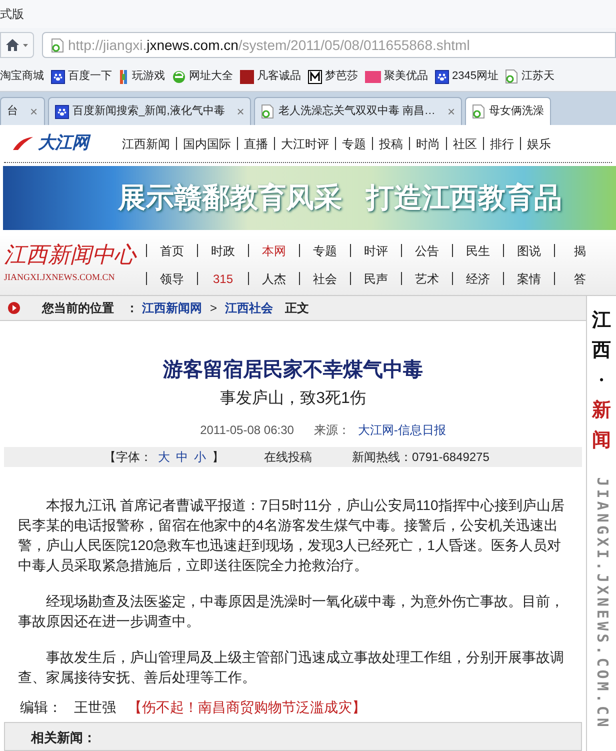 The width and height of the screenshot is (616, 751). What do you see at coordinates (325, 279) in the screenshot?
I see `nav-link: 社会` at bounding box center [325, 279].